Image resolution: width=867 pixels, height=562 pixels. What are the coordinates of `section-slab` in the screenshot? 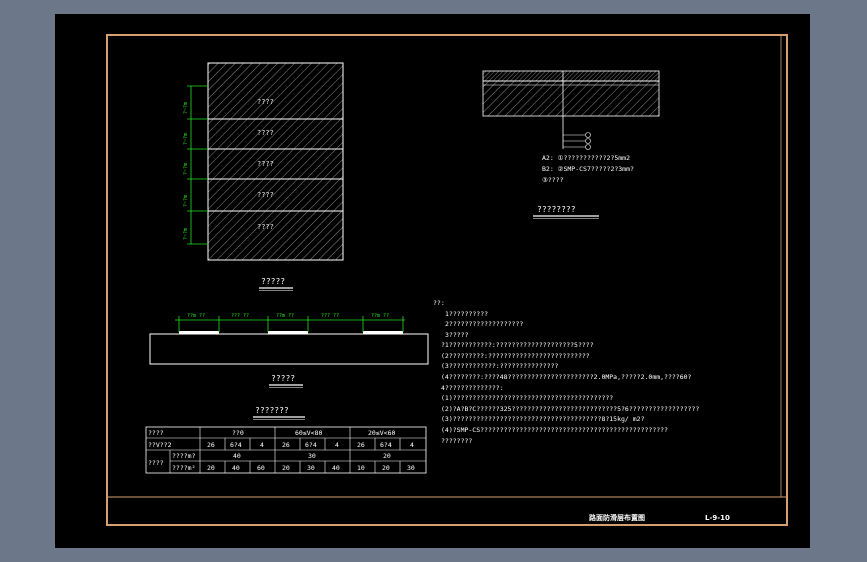 It's located at (289, 349).